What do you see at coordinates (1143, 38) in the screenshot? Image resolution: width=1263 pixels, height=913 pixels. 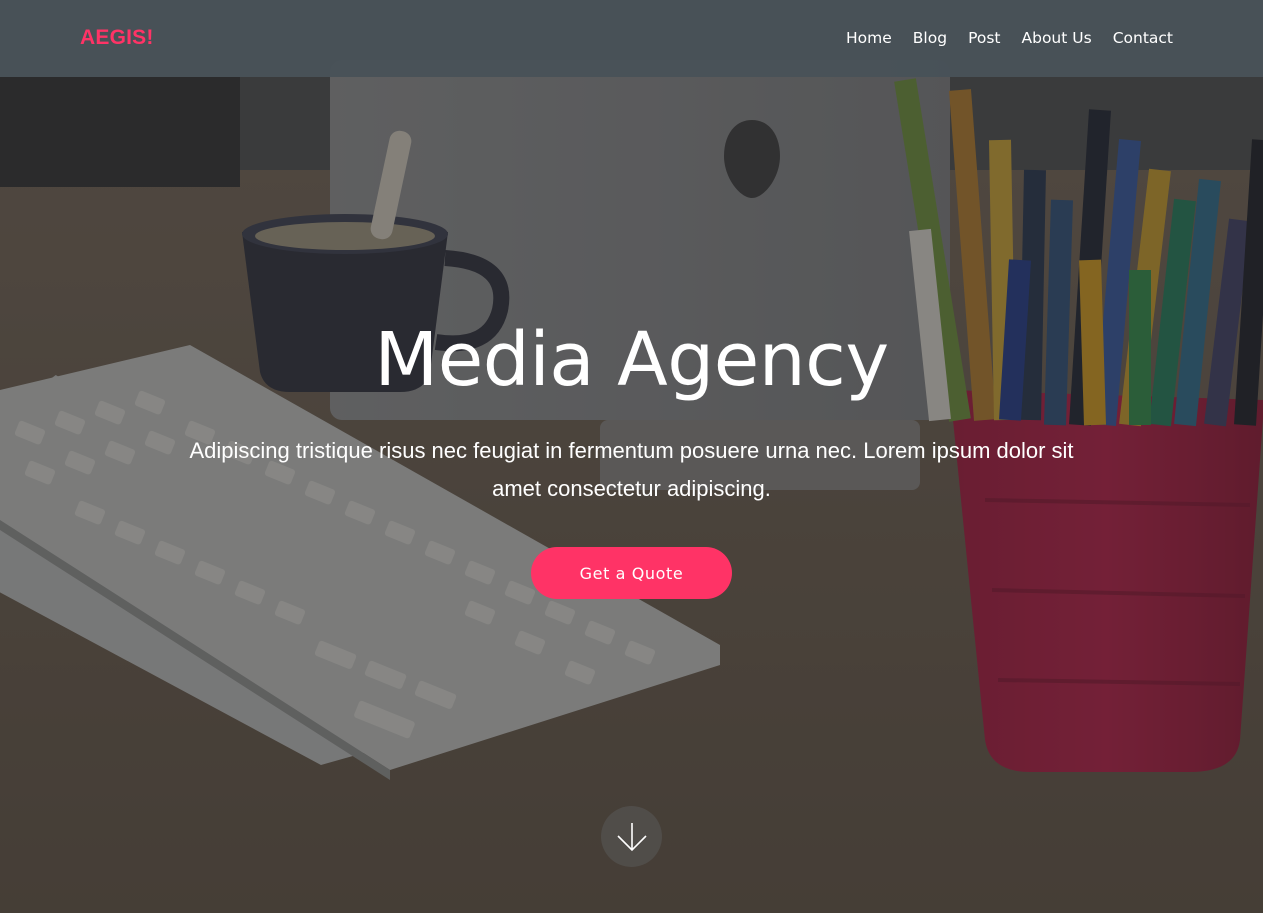 I see `nav-link-contact: Contact` at bounding box center [1143, 38].